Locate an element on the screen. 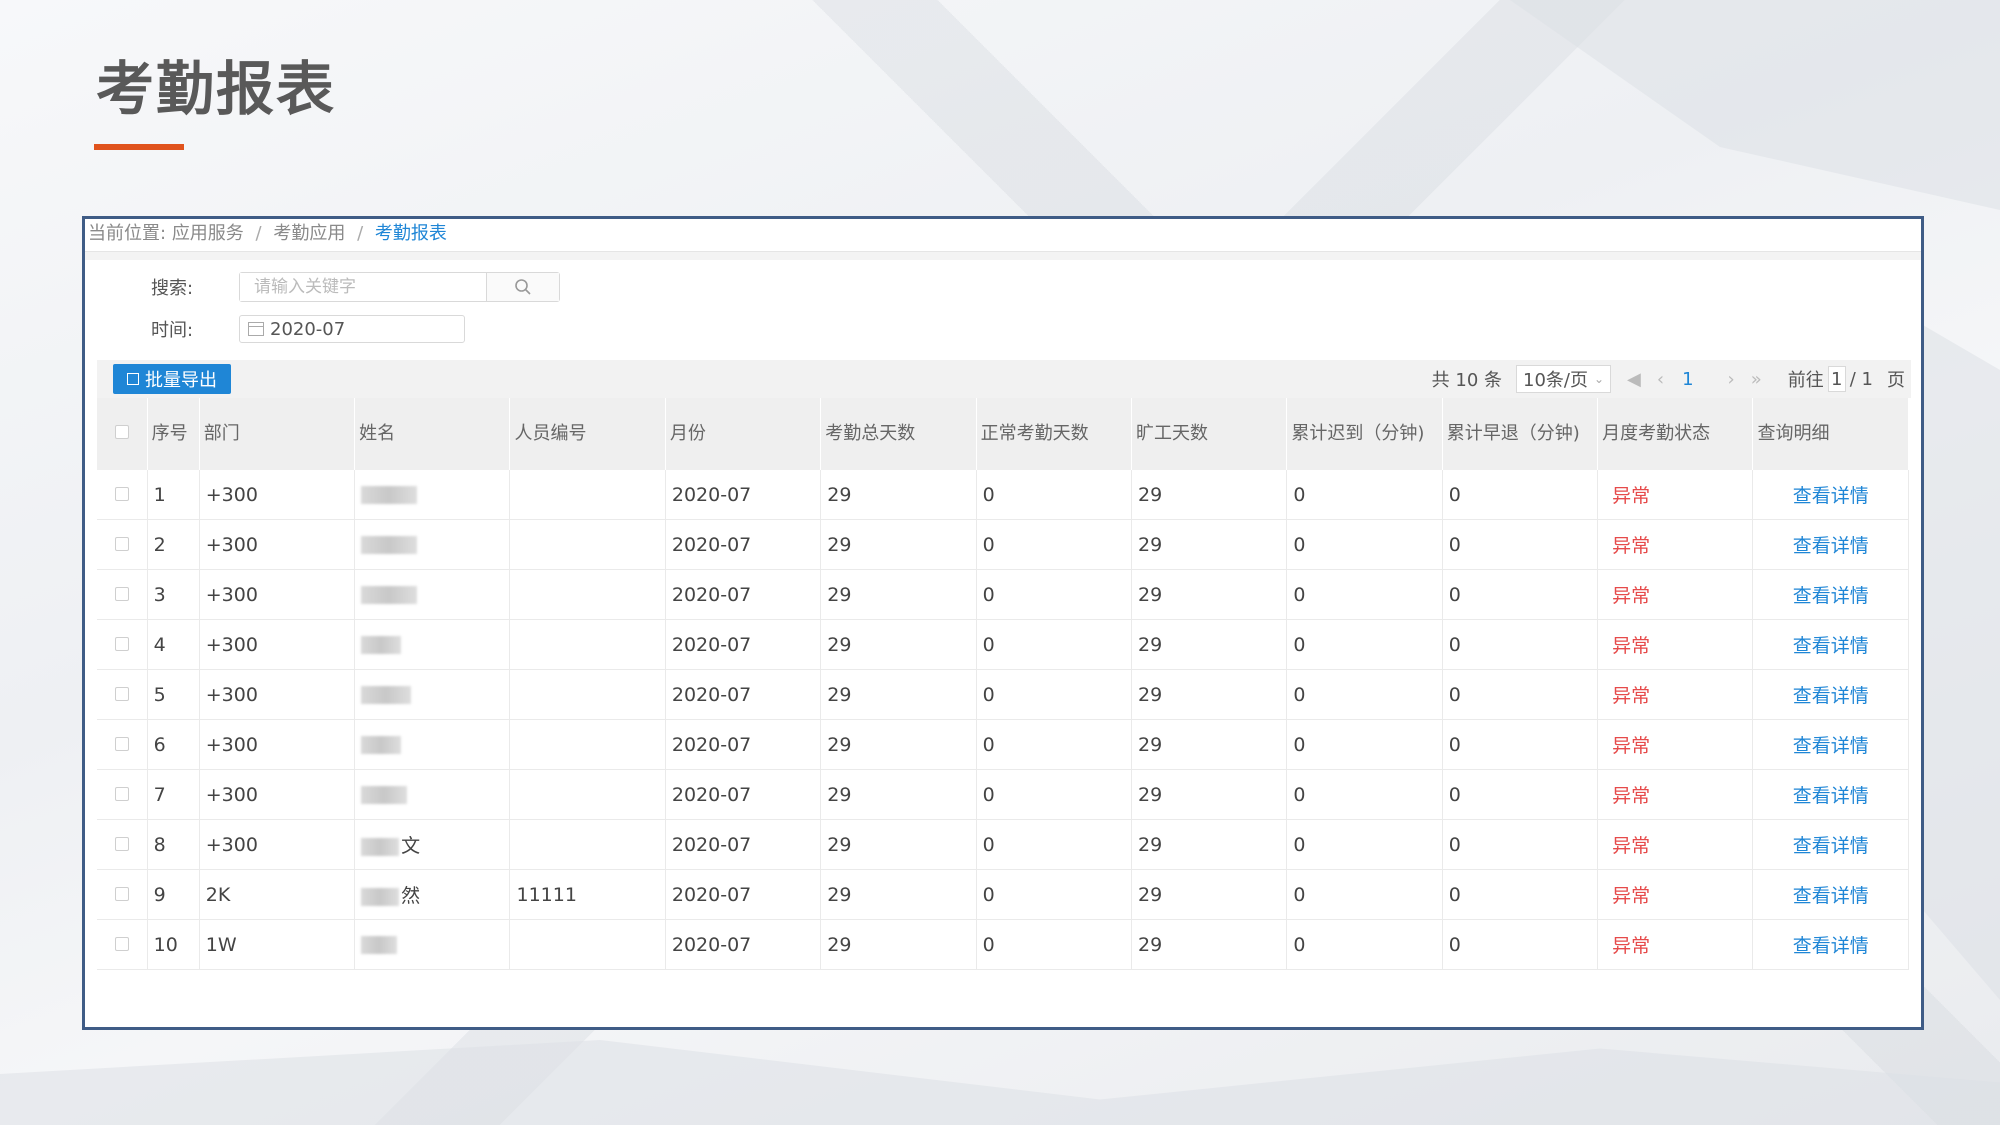  col-header-employee-id: 人员编号 is located at coordinates (587, 434).